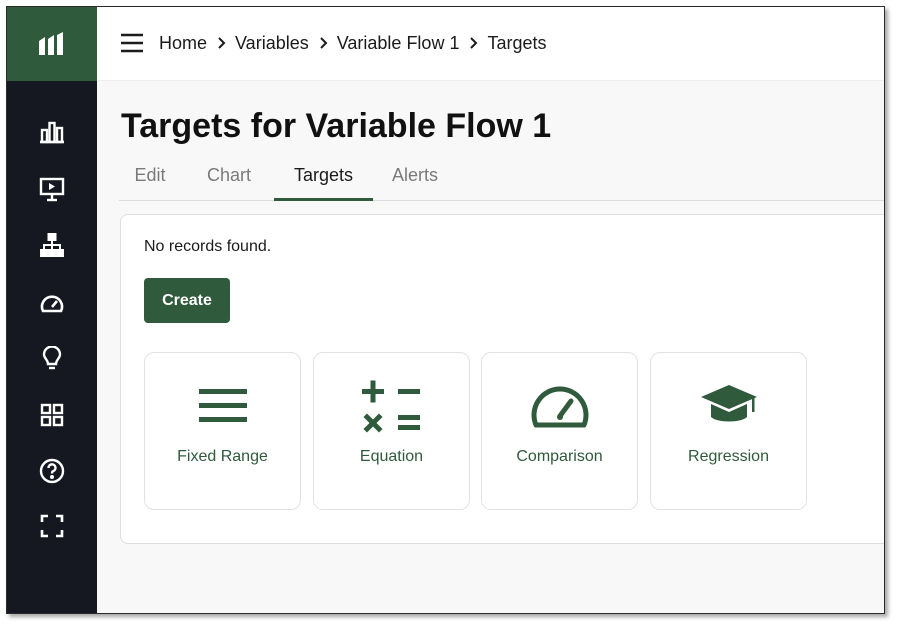 The width and height of the screenshot is (897, 627). I want to click on presentation-icon, so click(52, 189).